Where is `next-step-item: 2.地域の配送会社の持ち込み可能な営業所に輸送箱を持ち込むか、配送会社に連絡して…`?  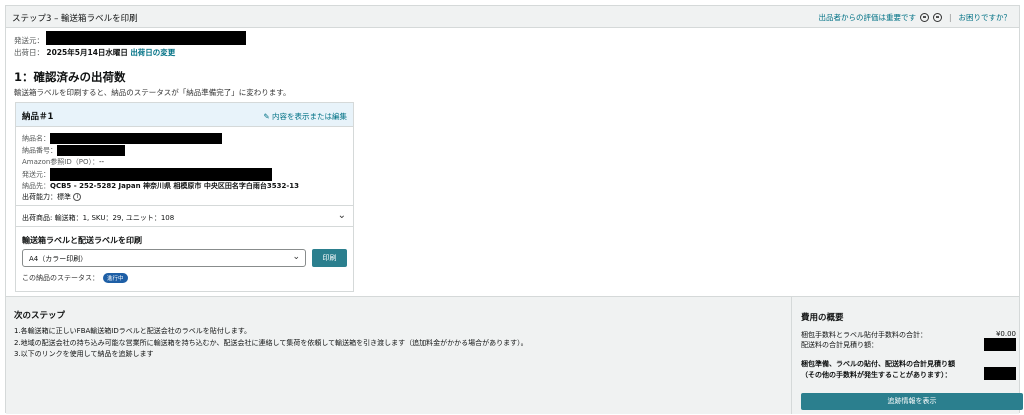 next-step-item: 2.地域の配送会社の持ち込み可能な営業所に輸送箱を持ち込むか、配送会社に連絡して… is located at coordinates (271, 342).